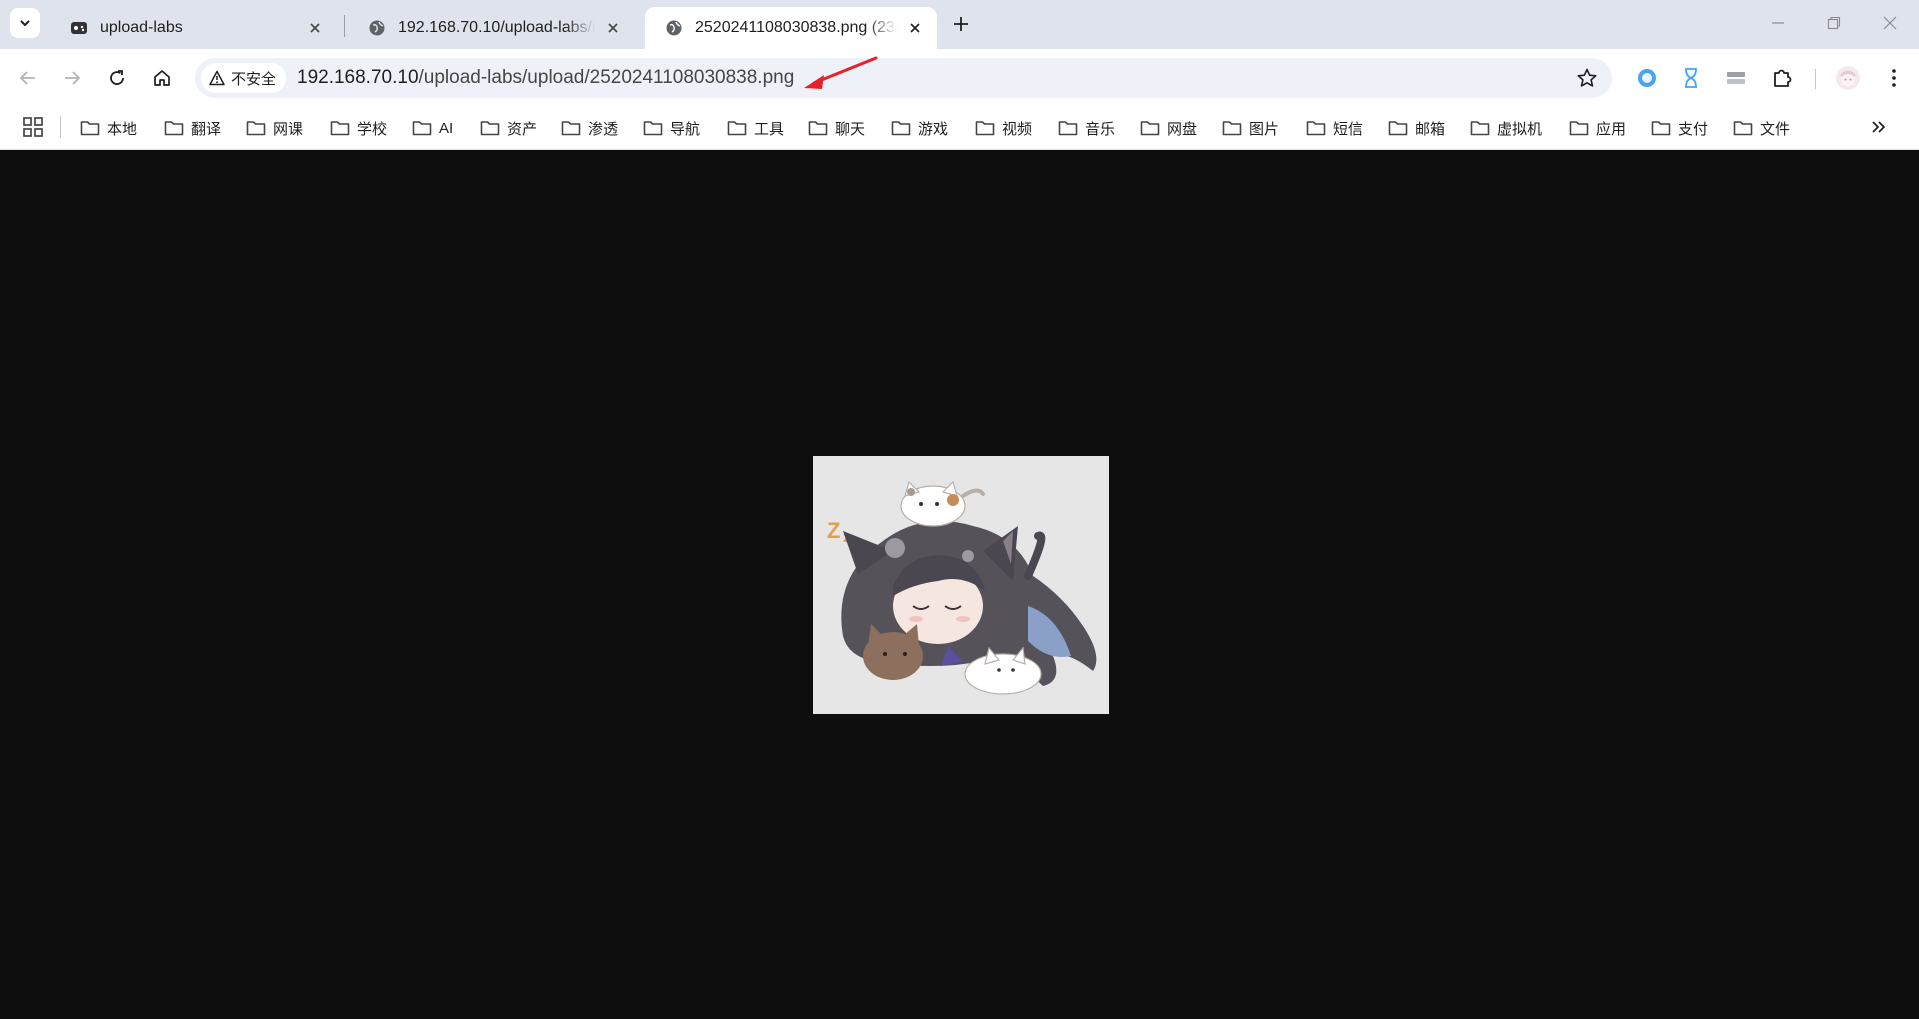 This screenshot has height=1019, width=1919. I want to click on bookmark-folder: 学校, so click(358, 128).